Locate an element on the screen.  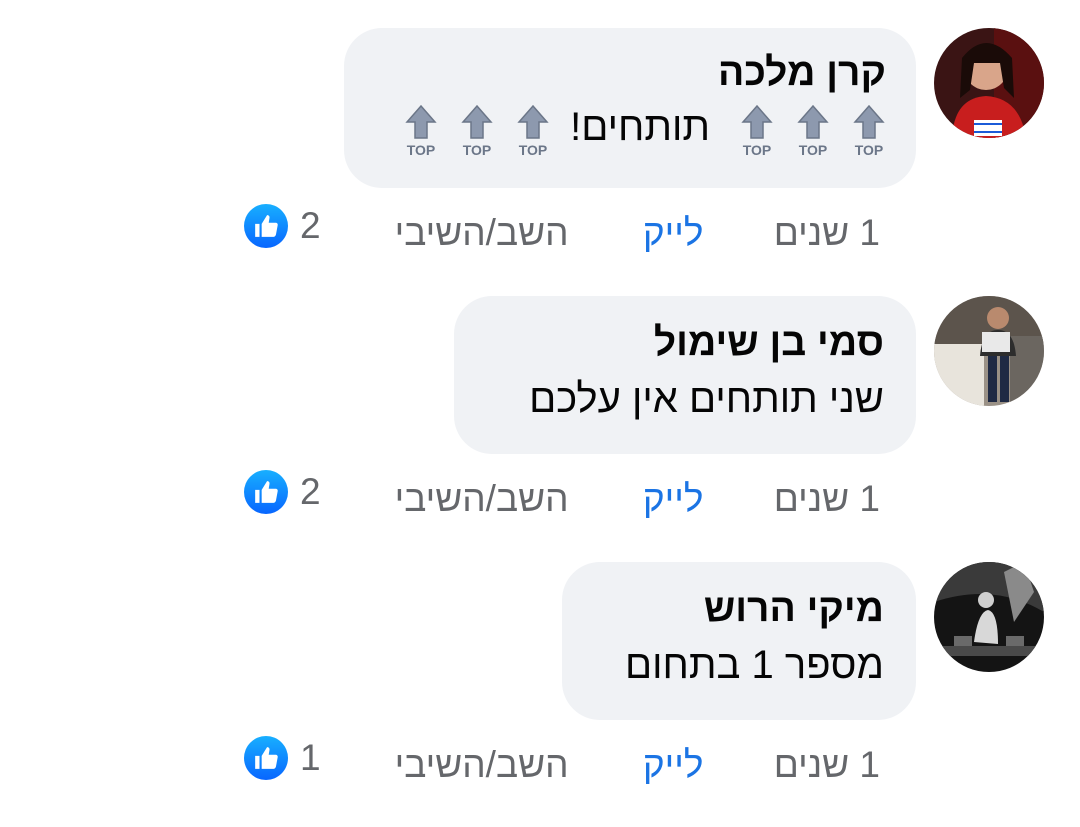
comment-bubble: קרן מלכה TOP TOP TOP תותחים! TOP TOP TOP is located at coordinates (630, 108).